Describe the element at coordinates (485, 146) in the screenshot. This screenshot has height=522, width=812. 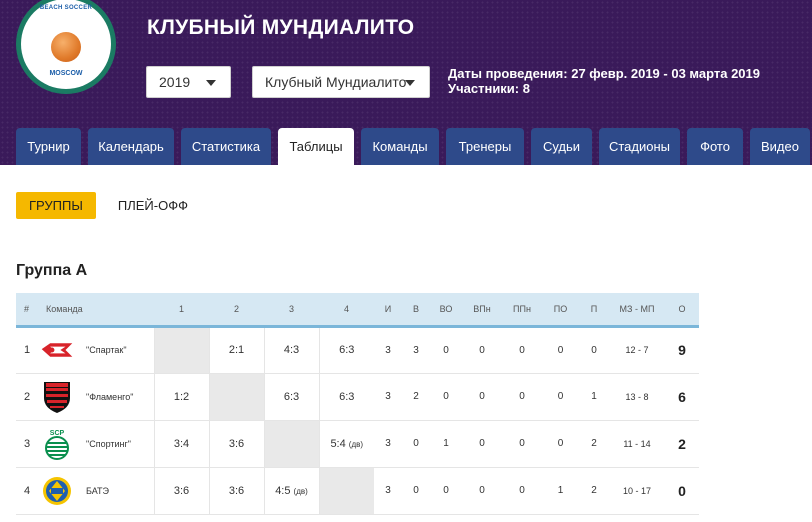
I see `tab-coaches: Тренеры` at that location.